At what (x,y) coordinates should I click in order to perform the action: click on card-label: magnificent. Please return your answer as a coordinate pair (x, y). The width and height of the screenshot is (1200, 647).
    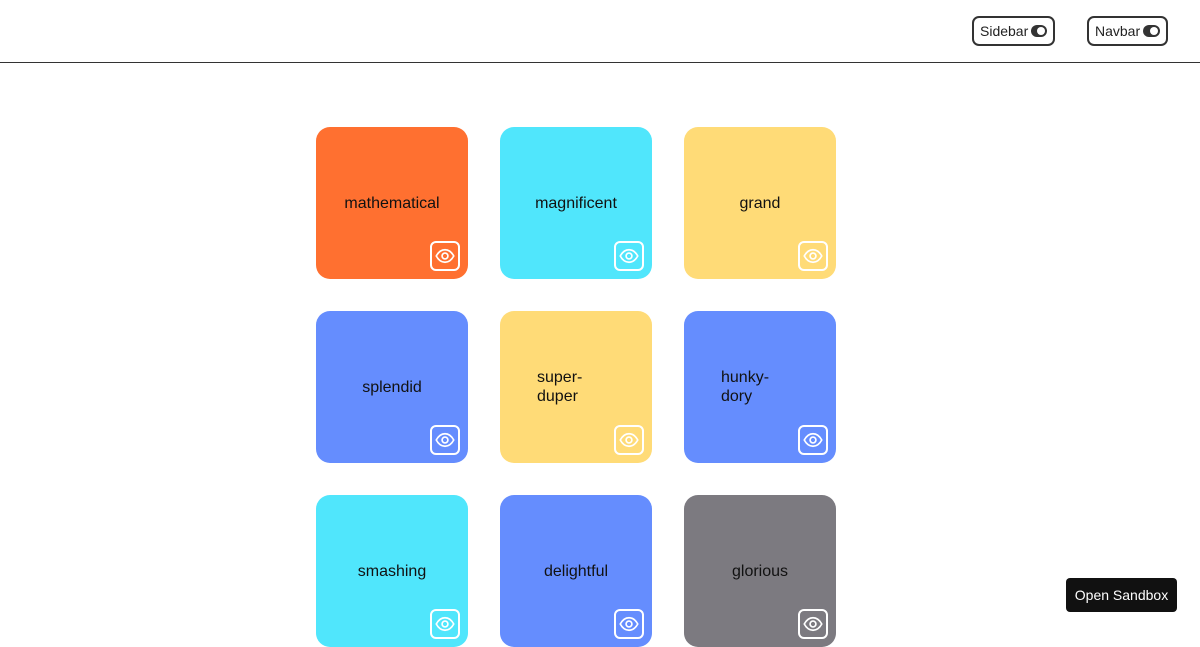
    Looking at the image, I should click on (576, 203).